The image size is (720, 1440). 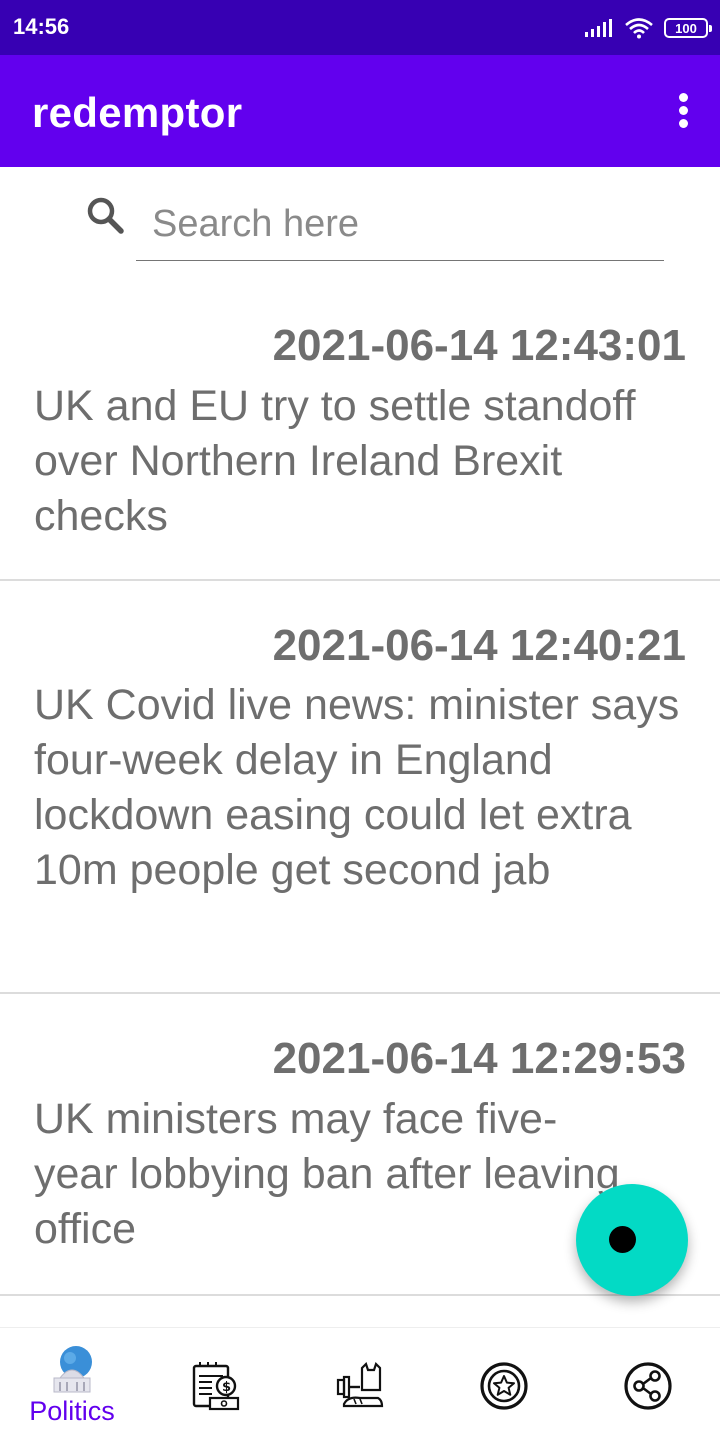 I want to click on share-icon, so click(x=648, y=1386).